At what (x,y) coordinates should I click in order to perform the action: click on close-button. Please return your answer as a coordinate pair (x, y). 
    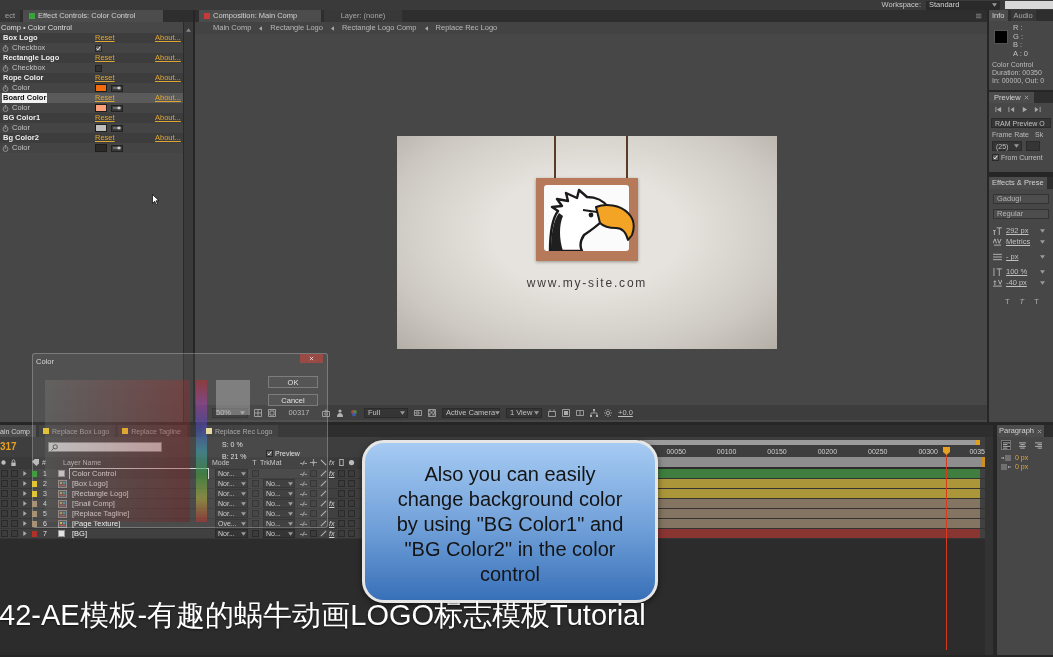
    Looking at the image, I should click on (311, 358).